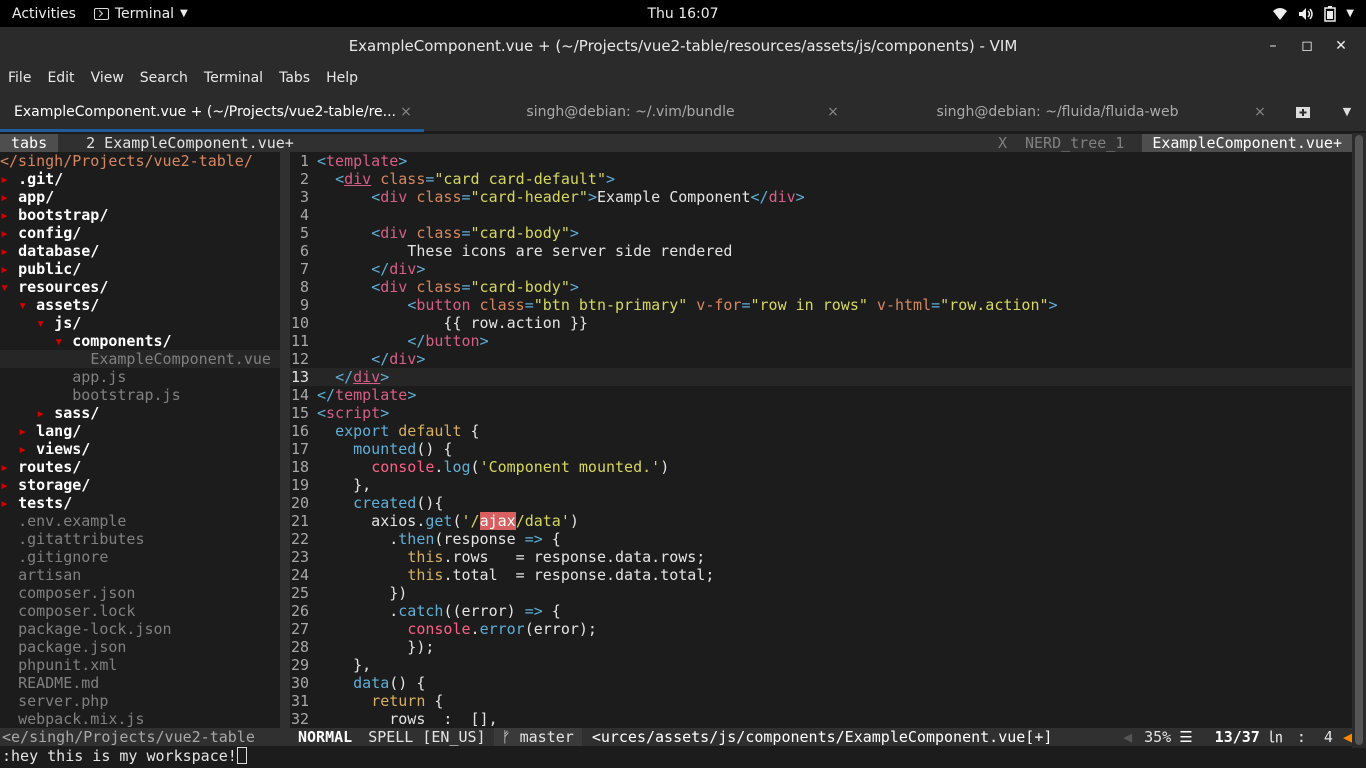 This screenshot has height=768, width=1366. Describe the element at coordinates (140, 719) in the screenshot. I see `nerdtree-file: webpack.mix.js` at that location.